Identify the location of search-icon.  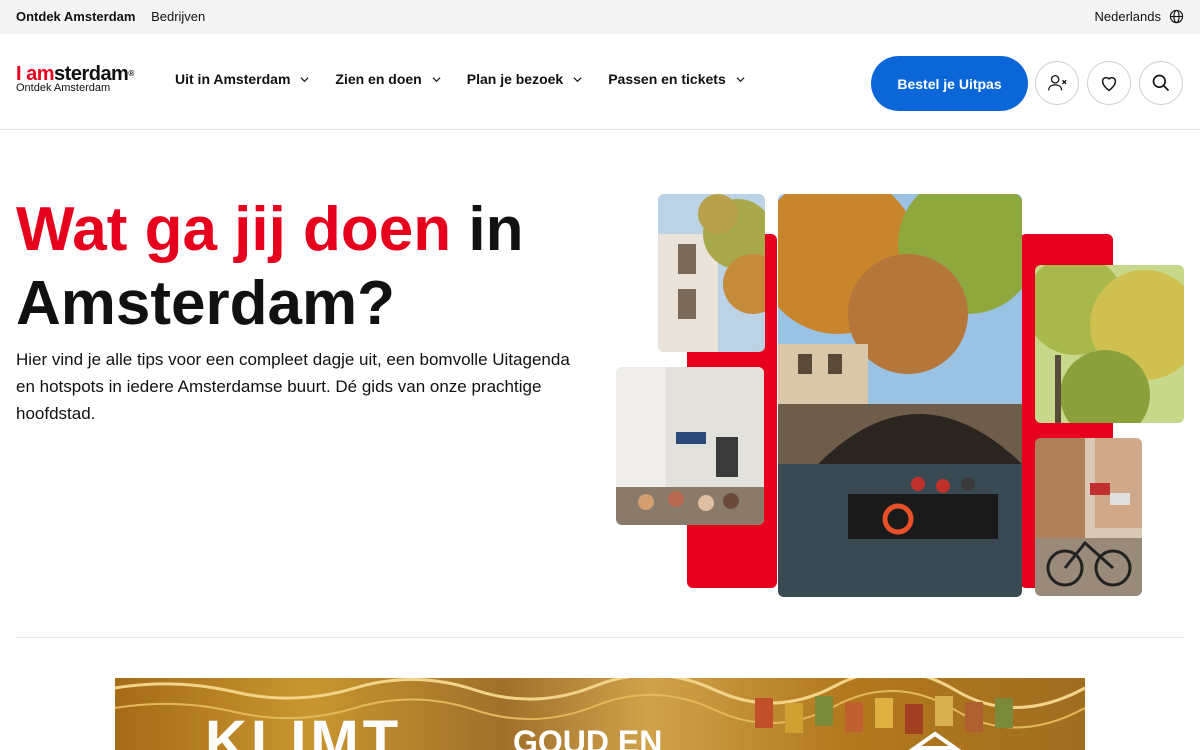
(1161, 83).